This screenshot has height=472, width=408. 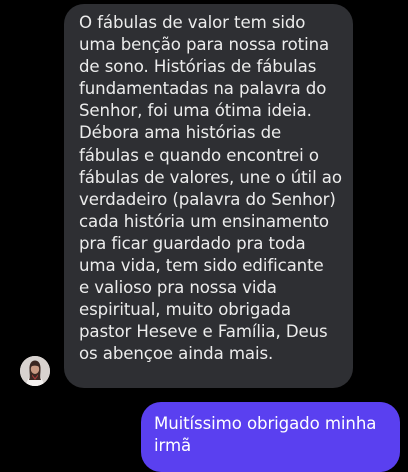 I want to click on message-line: verdadeiro (palavra do Senhor), so click(x=207, y=199).